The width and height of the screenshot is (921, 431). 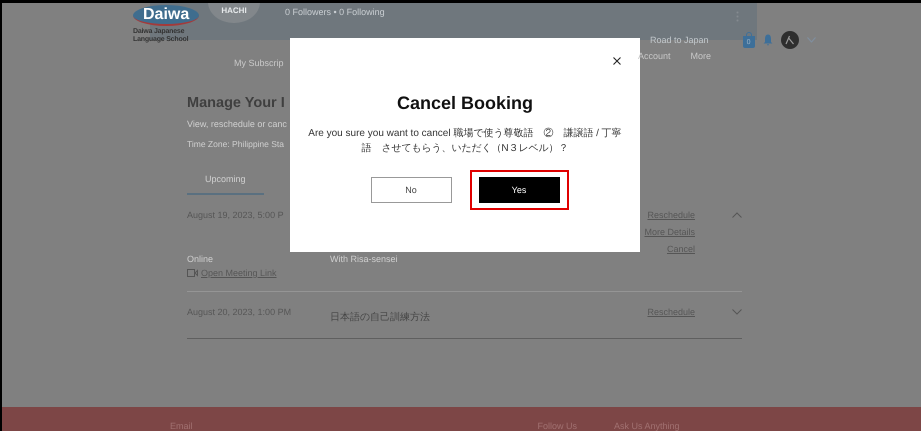 I want to click on nav-link: Road to Japan, so click(x=679, y=40).